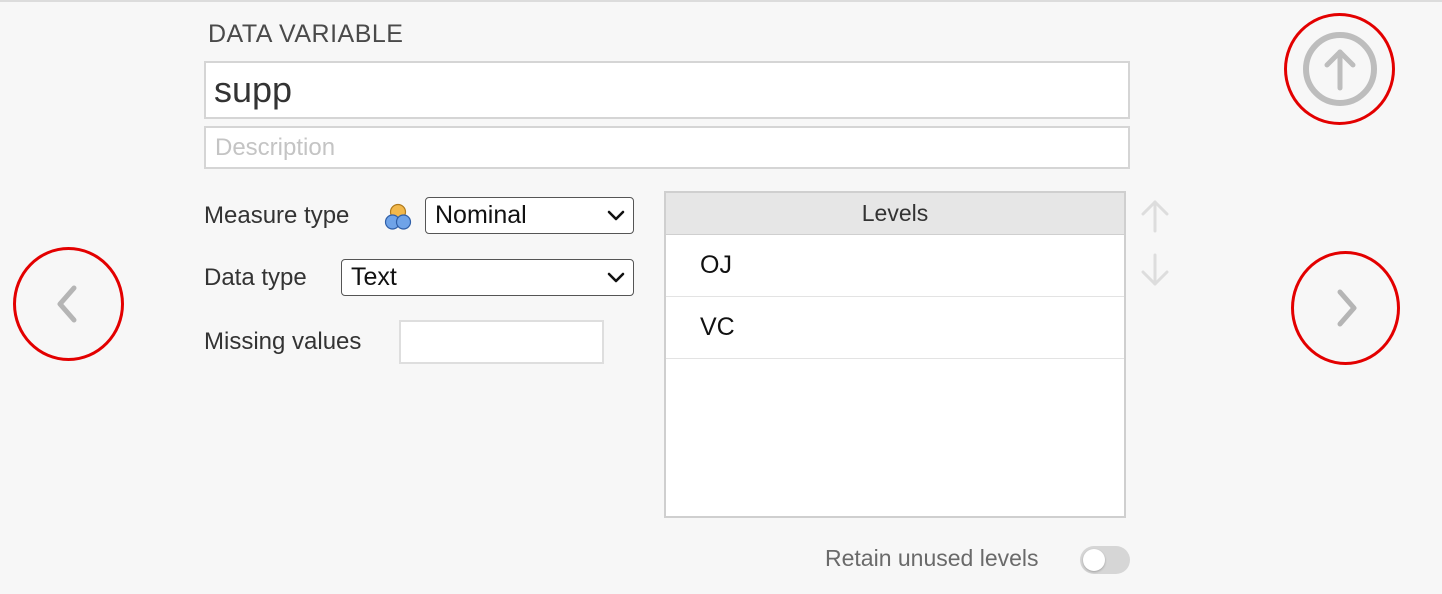  Describe the element at coordinates (895, 214) in the screenshot. I see `levels-header: Levels` at that location.